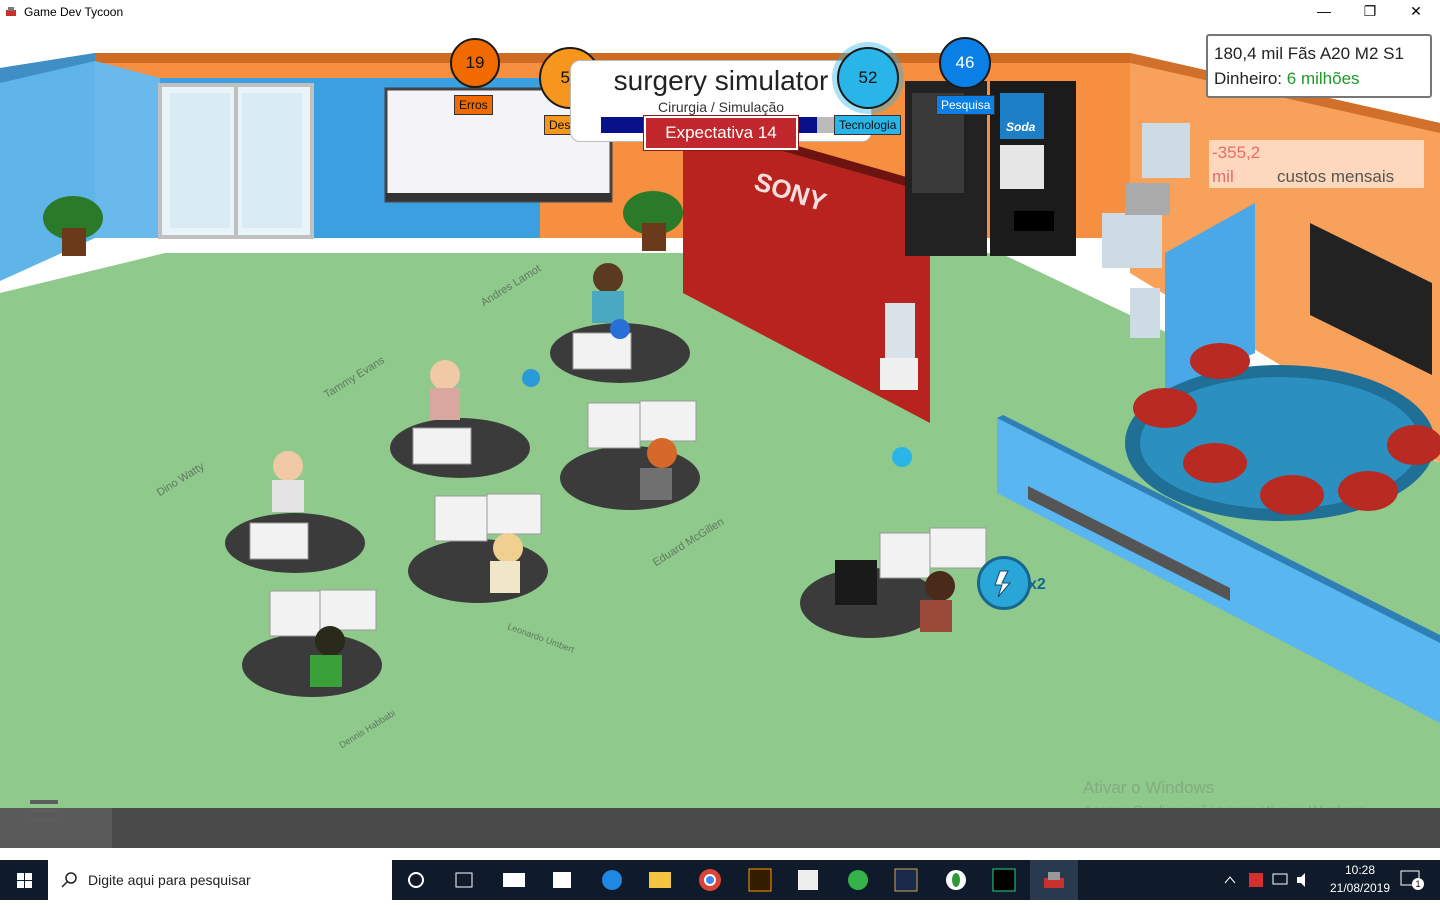  Describe the element at coordinates (1360, 870) in the screenshot. I see `clock-time: 10:28` at that location.